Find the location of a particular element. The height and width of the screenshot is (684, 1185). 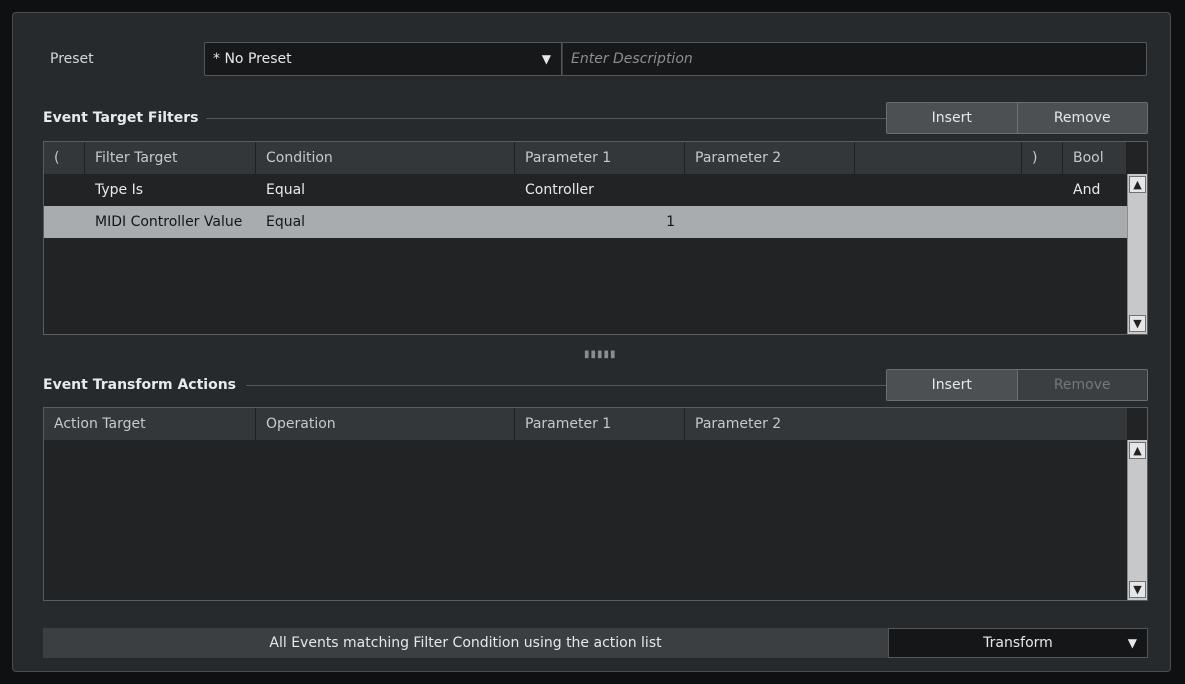

actions-insert-button: Insert is located at coordinates (952, 385).